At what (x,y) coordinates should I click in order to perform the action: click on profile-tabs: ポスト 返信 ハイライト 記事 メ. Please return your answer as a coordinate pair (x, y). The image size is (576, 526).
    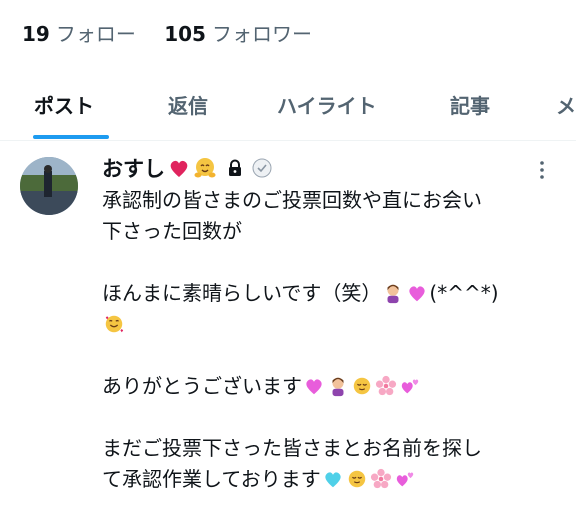
    Looking at the image, I should click on (288, 108).